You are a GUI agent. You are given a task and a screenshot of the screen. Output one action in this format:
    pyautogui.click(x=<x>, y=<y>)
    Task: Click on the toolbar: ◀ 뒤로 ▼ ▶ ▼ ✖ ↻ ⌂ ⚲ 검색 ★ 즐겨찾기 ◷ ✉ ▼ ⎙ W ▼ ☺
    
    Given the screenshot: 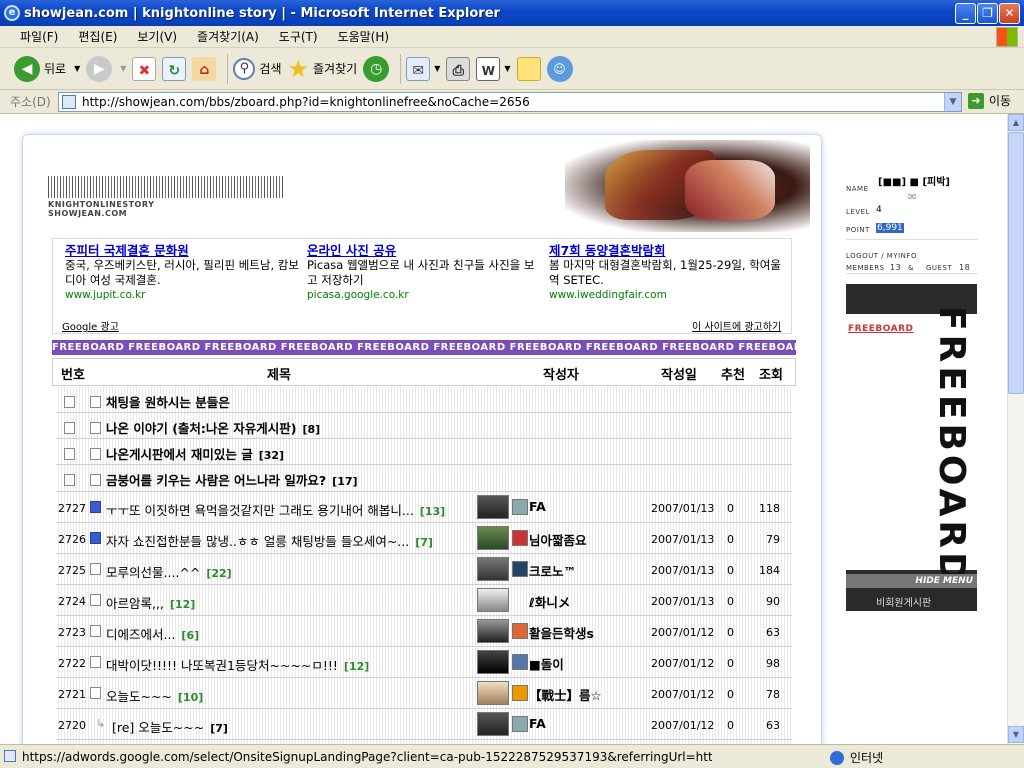 What is the action you would take?
    pyautogui.click(x=512, y=69)
    